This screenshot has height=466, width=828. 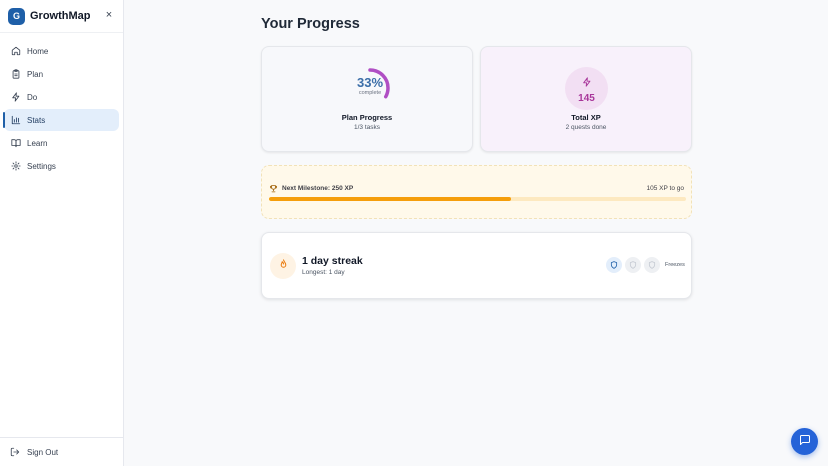 I want to click on plan-progress-card: 33% complete Plan Progress 1/3 tasks, so click(x=367, y=99).